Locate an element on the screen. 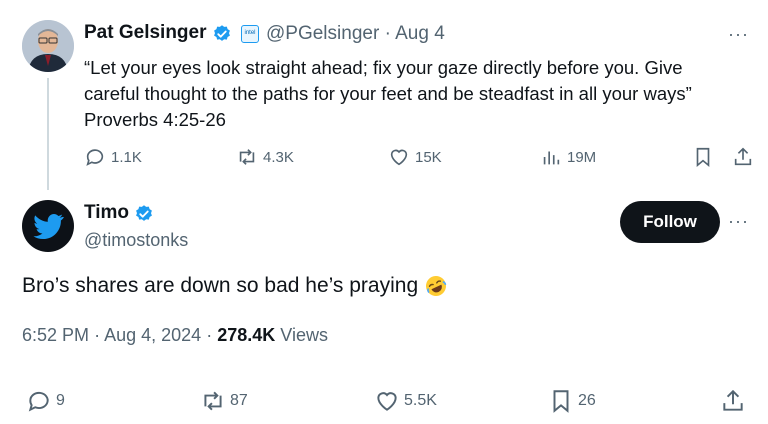 The image size is (768, 424). reply-like-button: 5.5K is located at coordinates (405, 401).